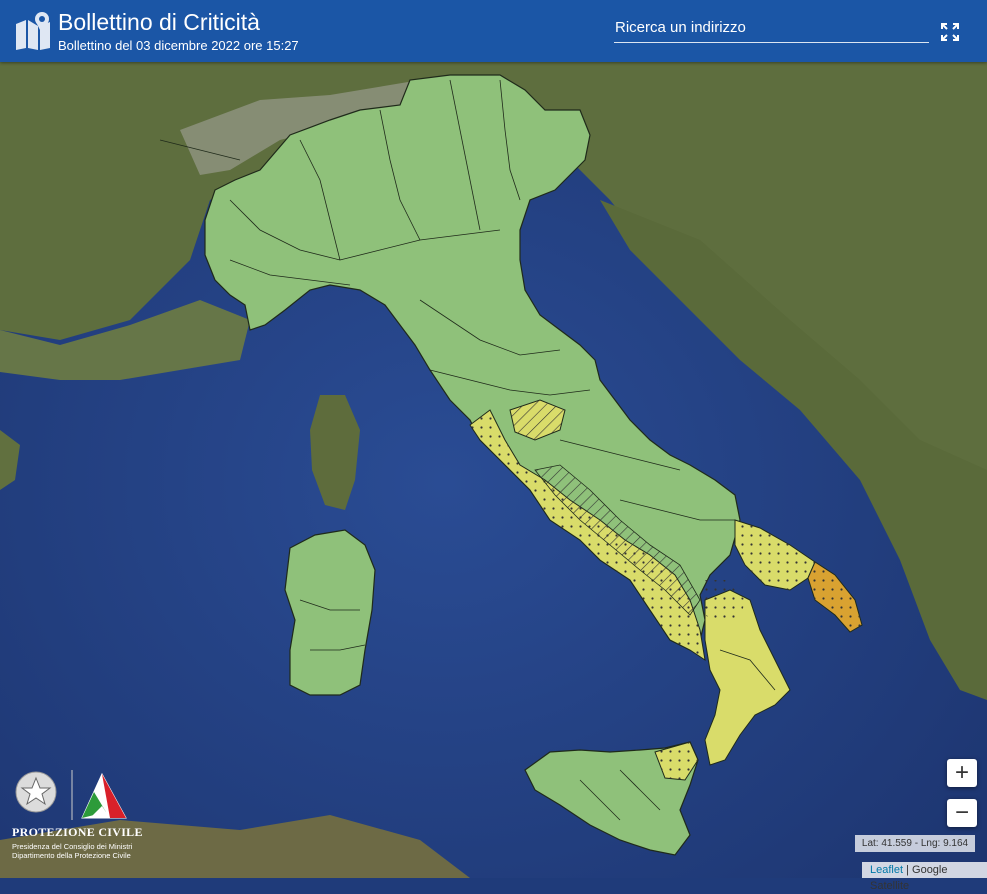 This screenshot has height=894, width=987. What do you see at coordinates (886, 870) in the screenshot?
I see `leaflet-link: Leaflet` at bounding box center [886, 870].